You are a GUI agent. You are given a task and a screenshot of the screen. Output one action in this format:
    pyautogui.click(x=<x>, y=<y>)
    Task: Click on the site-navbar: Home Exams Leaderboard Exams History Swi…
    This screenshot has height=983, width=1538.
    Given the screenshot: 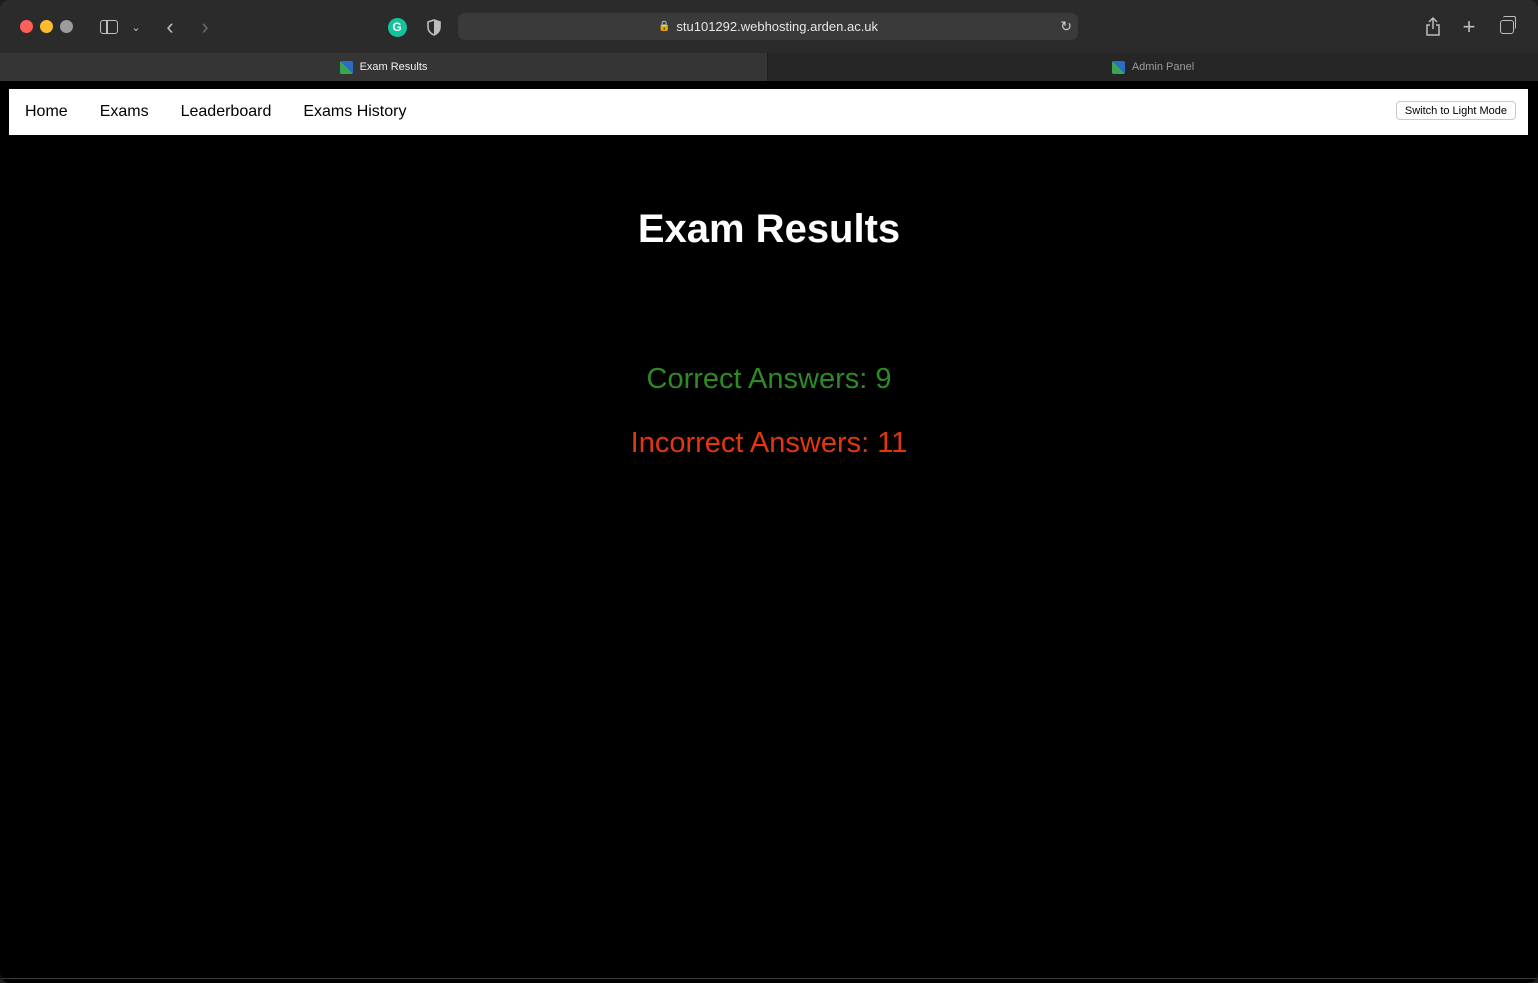 What is the action you would take?
    pyautogui.click(x=768, y=112)
    